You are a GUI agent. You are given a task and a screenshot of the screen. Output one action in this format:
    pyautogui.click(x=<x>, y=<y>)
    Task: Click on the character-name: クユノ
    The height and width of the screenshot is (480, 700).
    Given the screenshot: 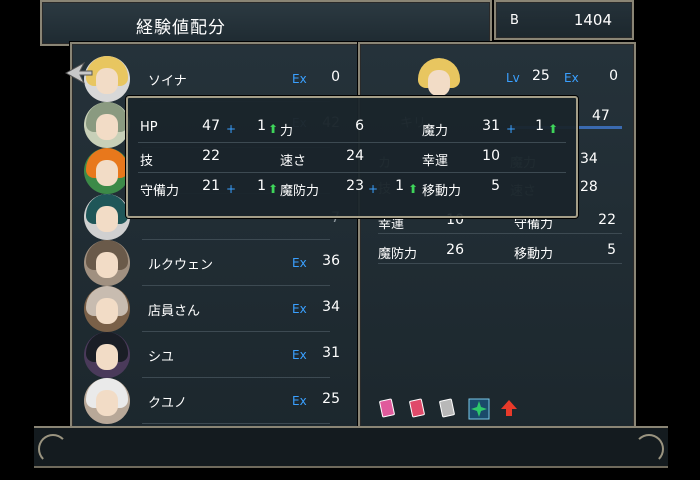 What is the action you would take?
    pyautogui.click(x=168, y=403)
    